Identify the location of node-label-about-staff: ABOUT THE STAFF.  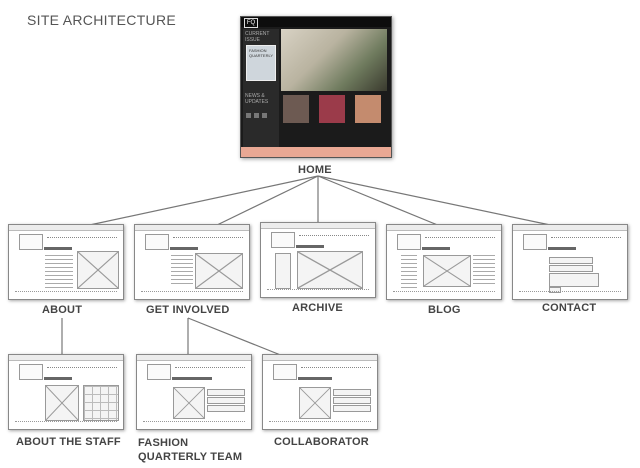
(68, 442).